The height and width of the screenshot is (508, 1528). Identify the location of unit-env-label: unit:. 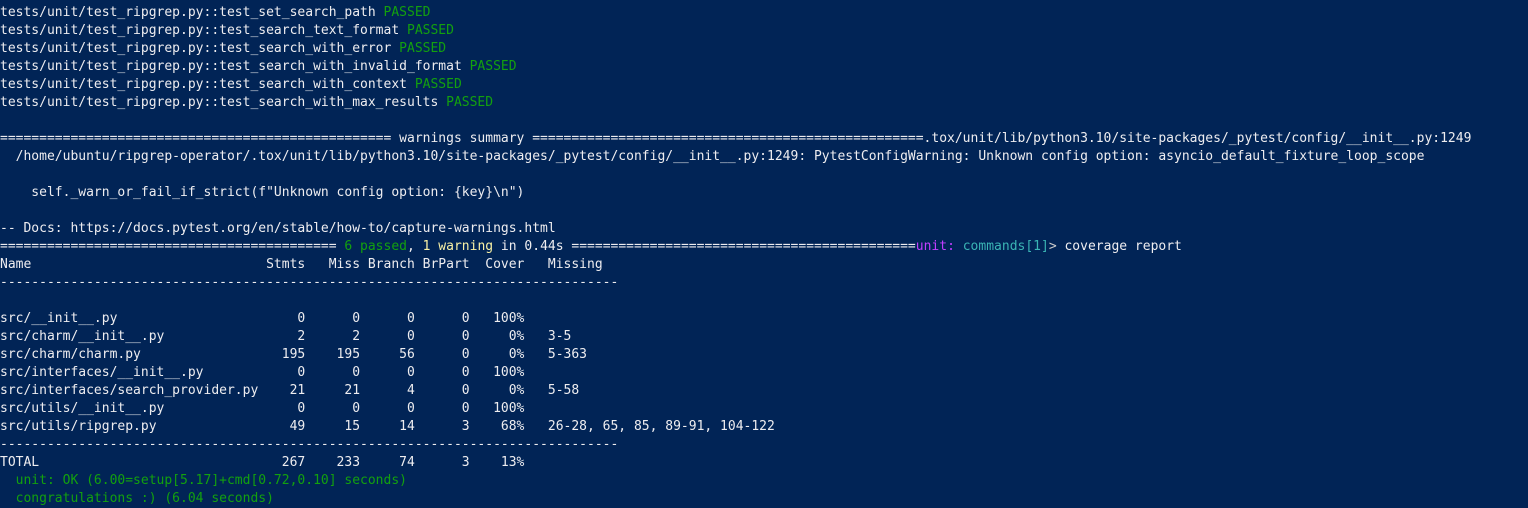
(935, 246).